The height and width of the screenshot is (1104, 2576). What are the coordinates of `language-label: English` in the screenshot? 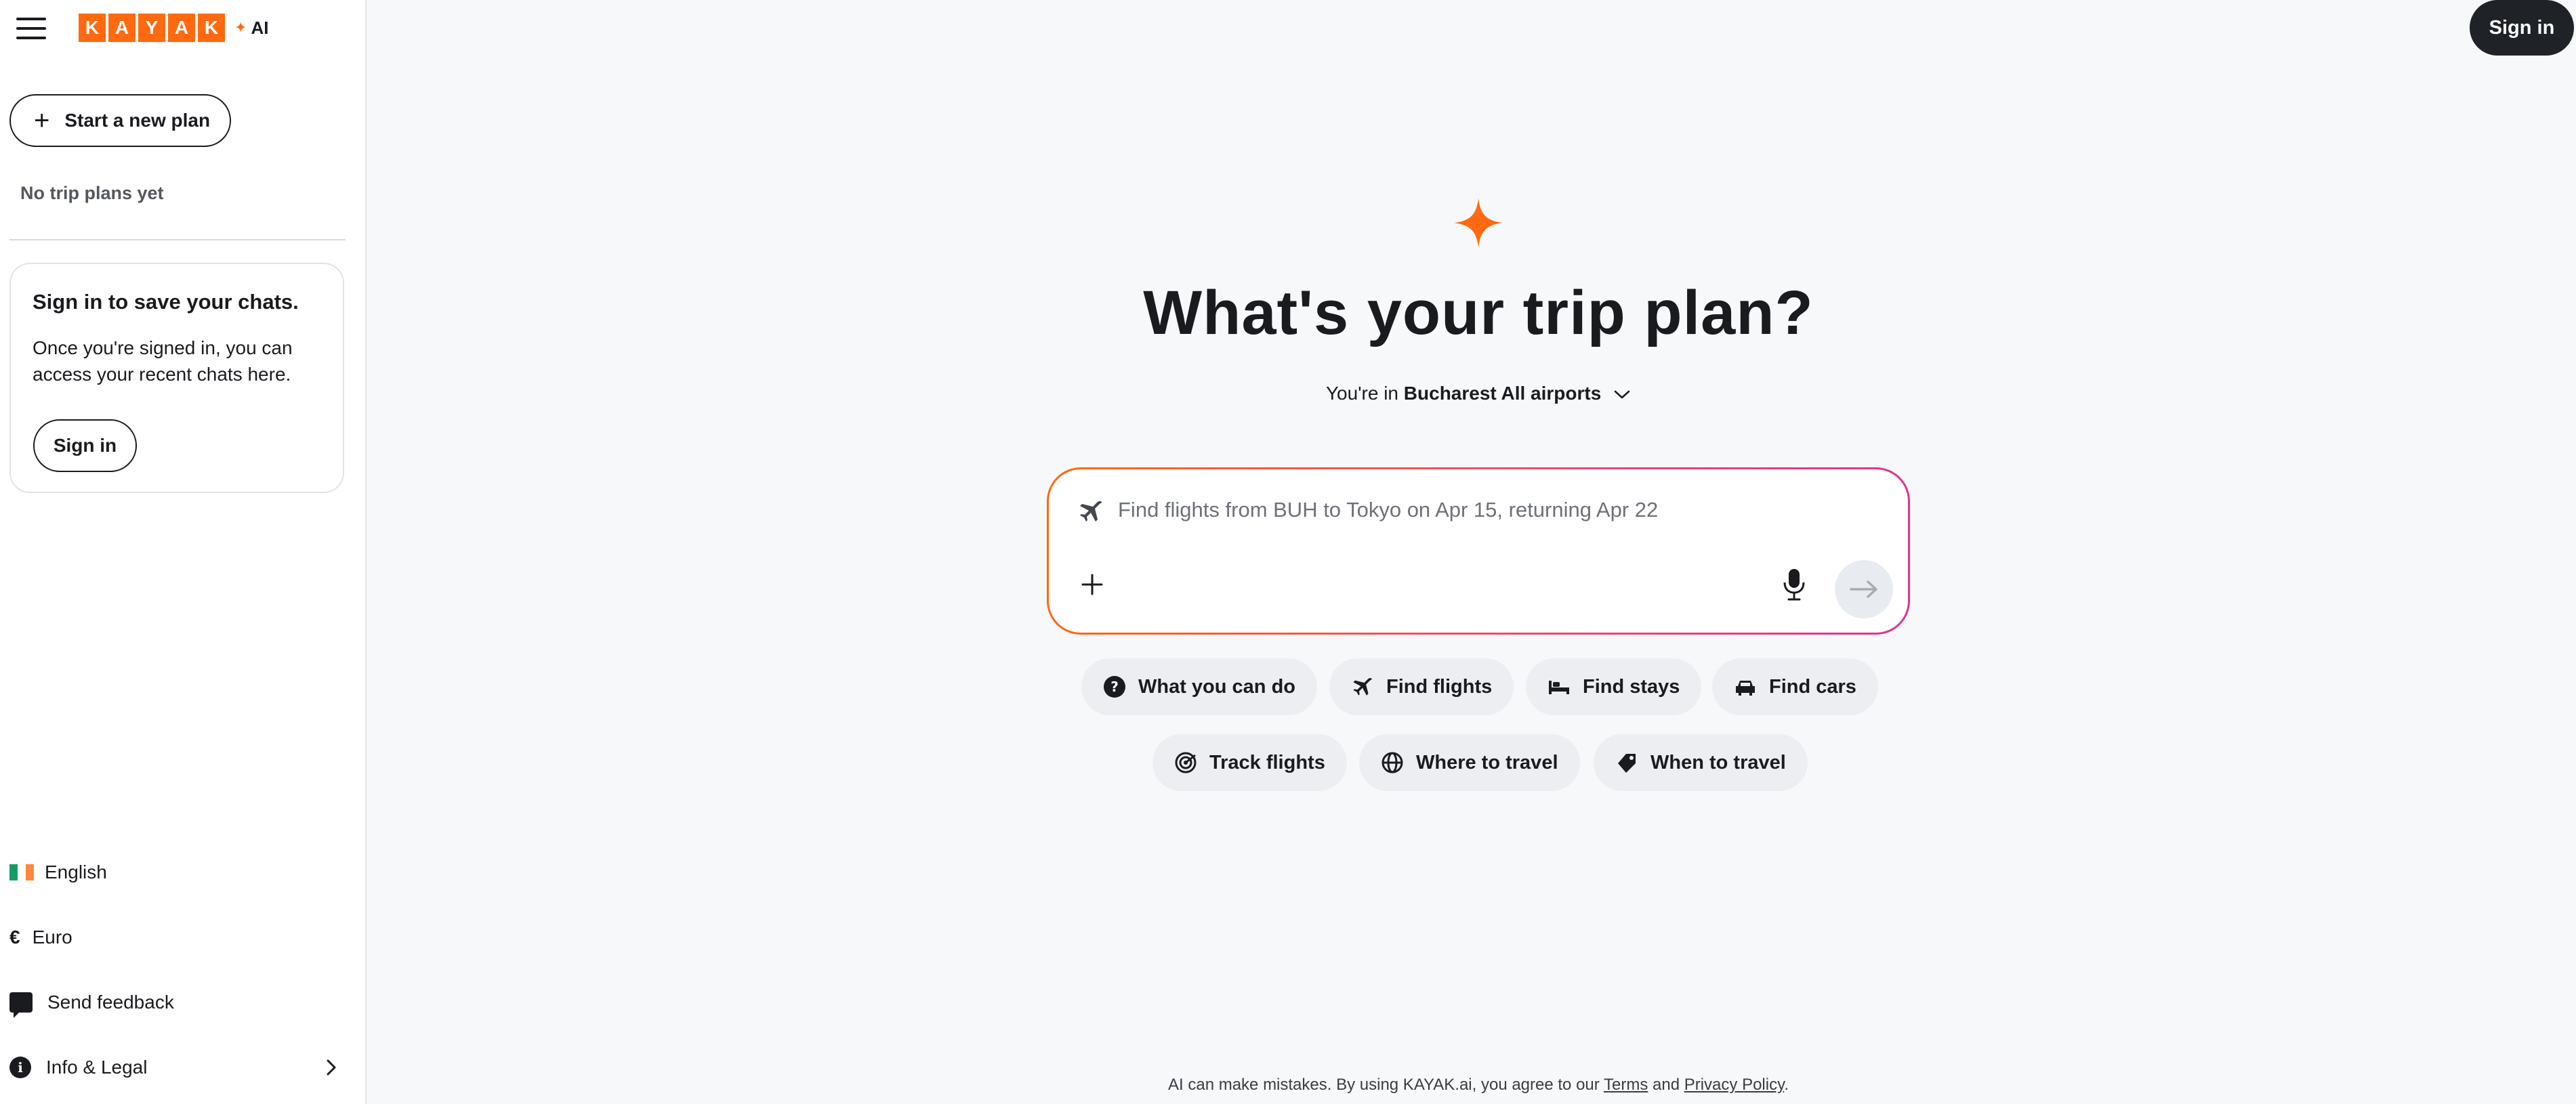 It's located at (76, 872).